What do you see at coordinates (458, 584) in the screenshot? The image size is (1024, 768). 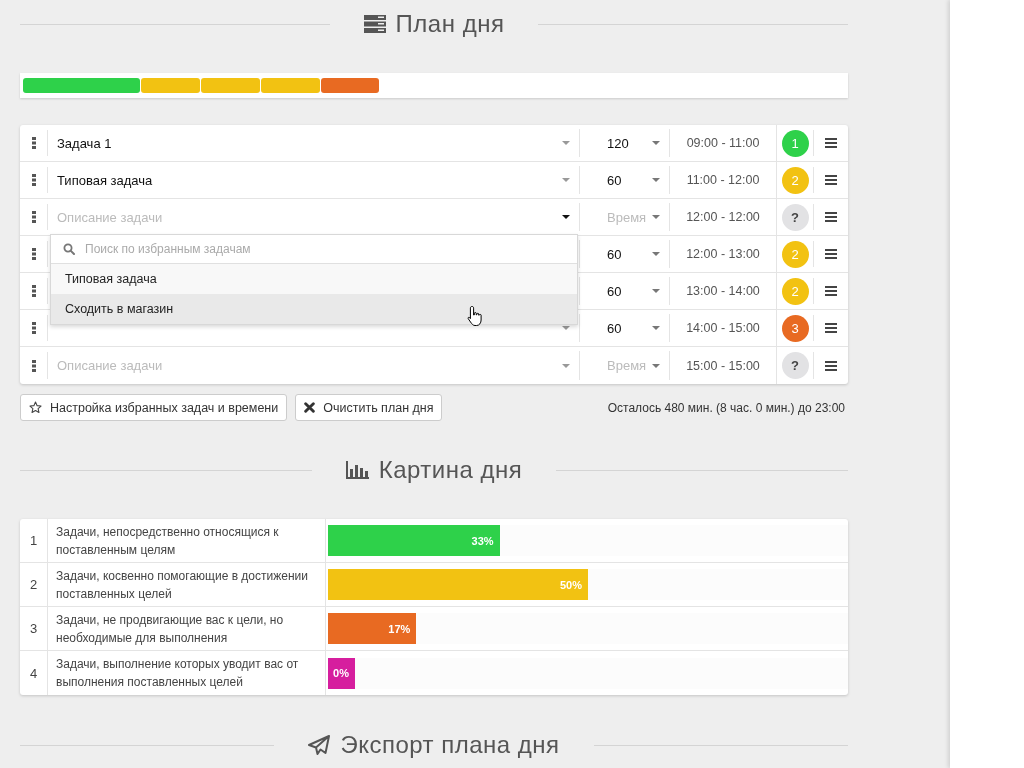 I see `percent-bar: 50%` at bounding box center [458, 584].